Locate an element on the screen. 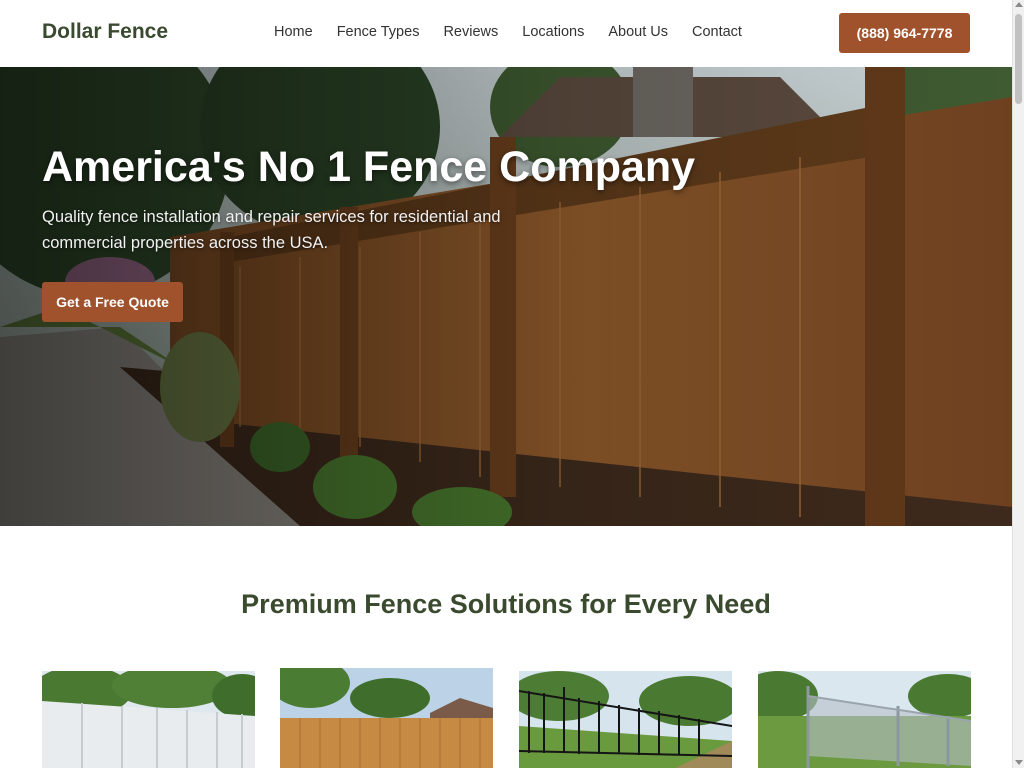  nav-reviews: Reviews is located at coordinates (470, 32).